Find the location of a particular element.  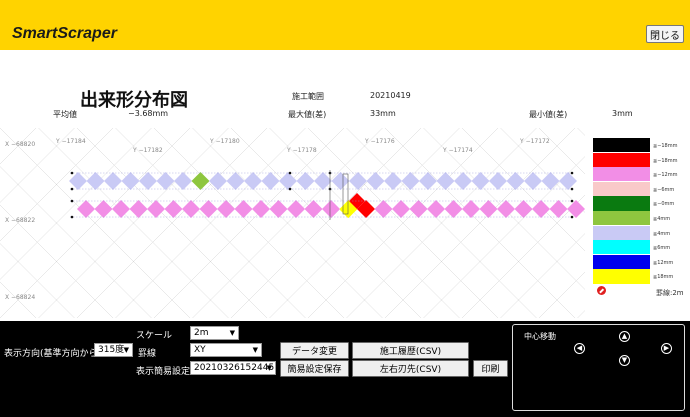

legend-label: ≧4mm is located at coordinates (662, 219).